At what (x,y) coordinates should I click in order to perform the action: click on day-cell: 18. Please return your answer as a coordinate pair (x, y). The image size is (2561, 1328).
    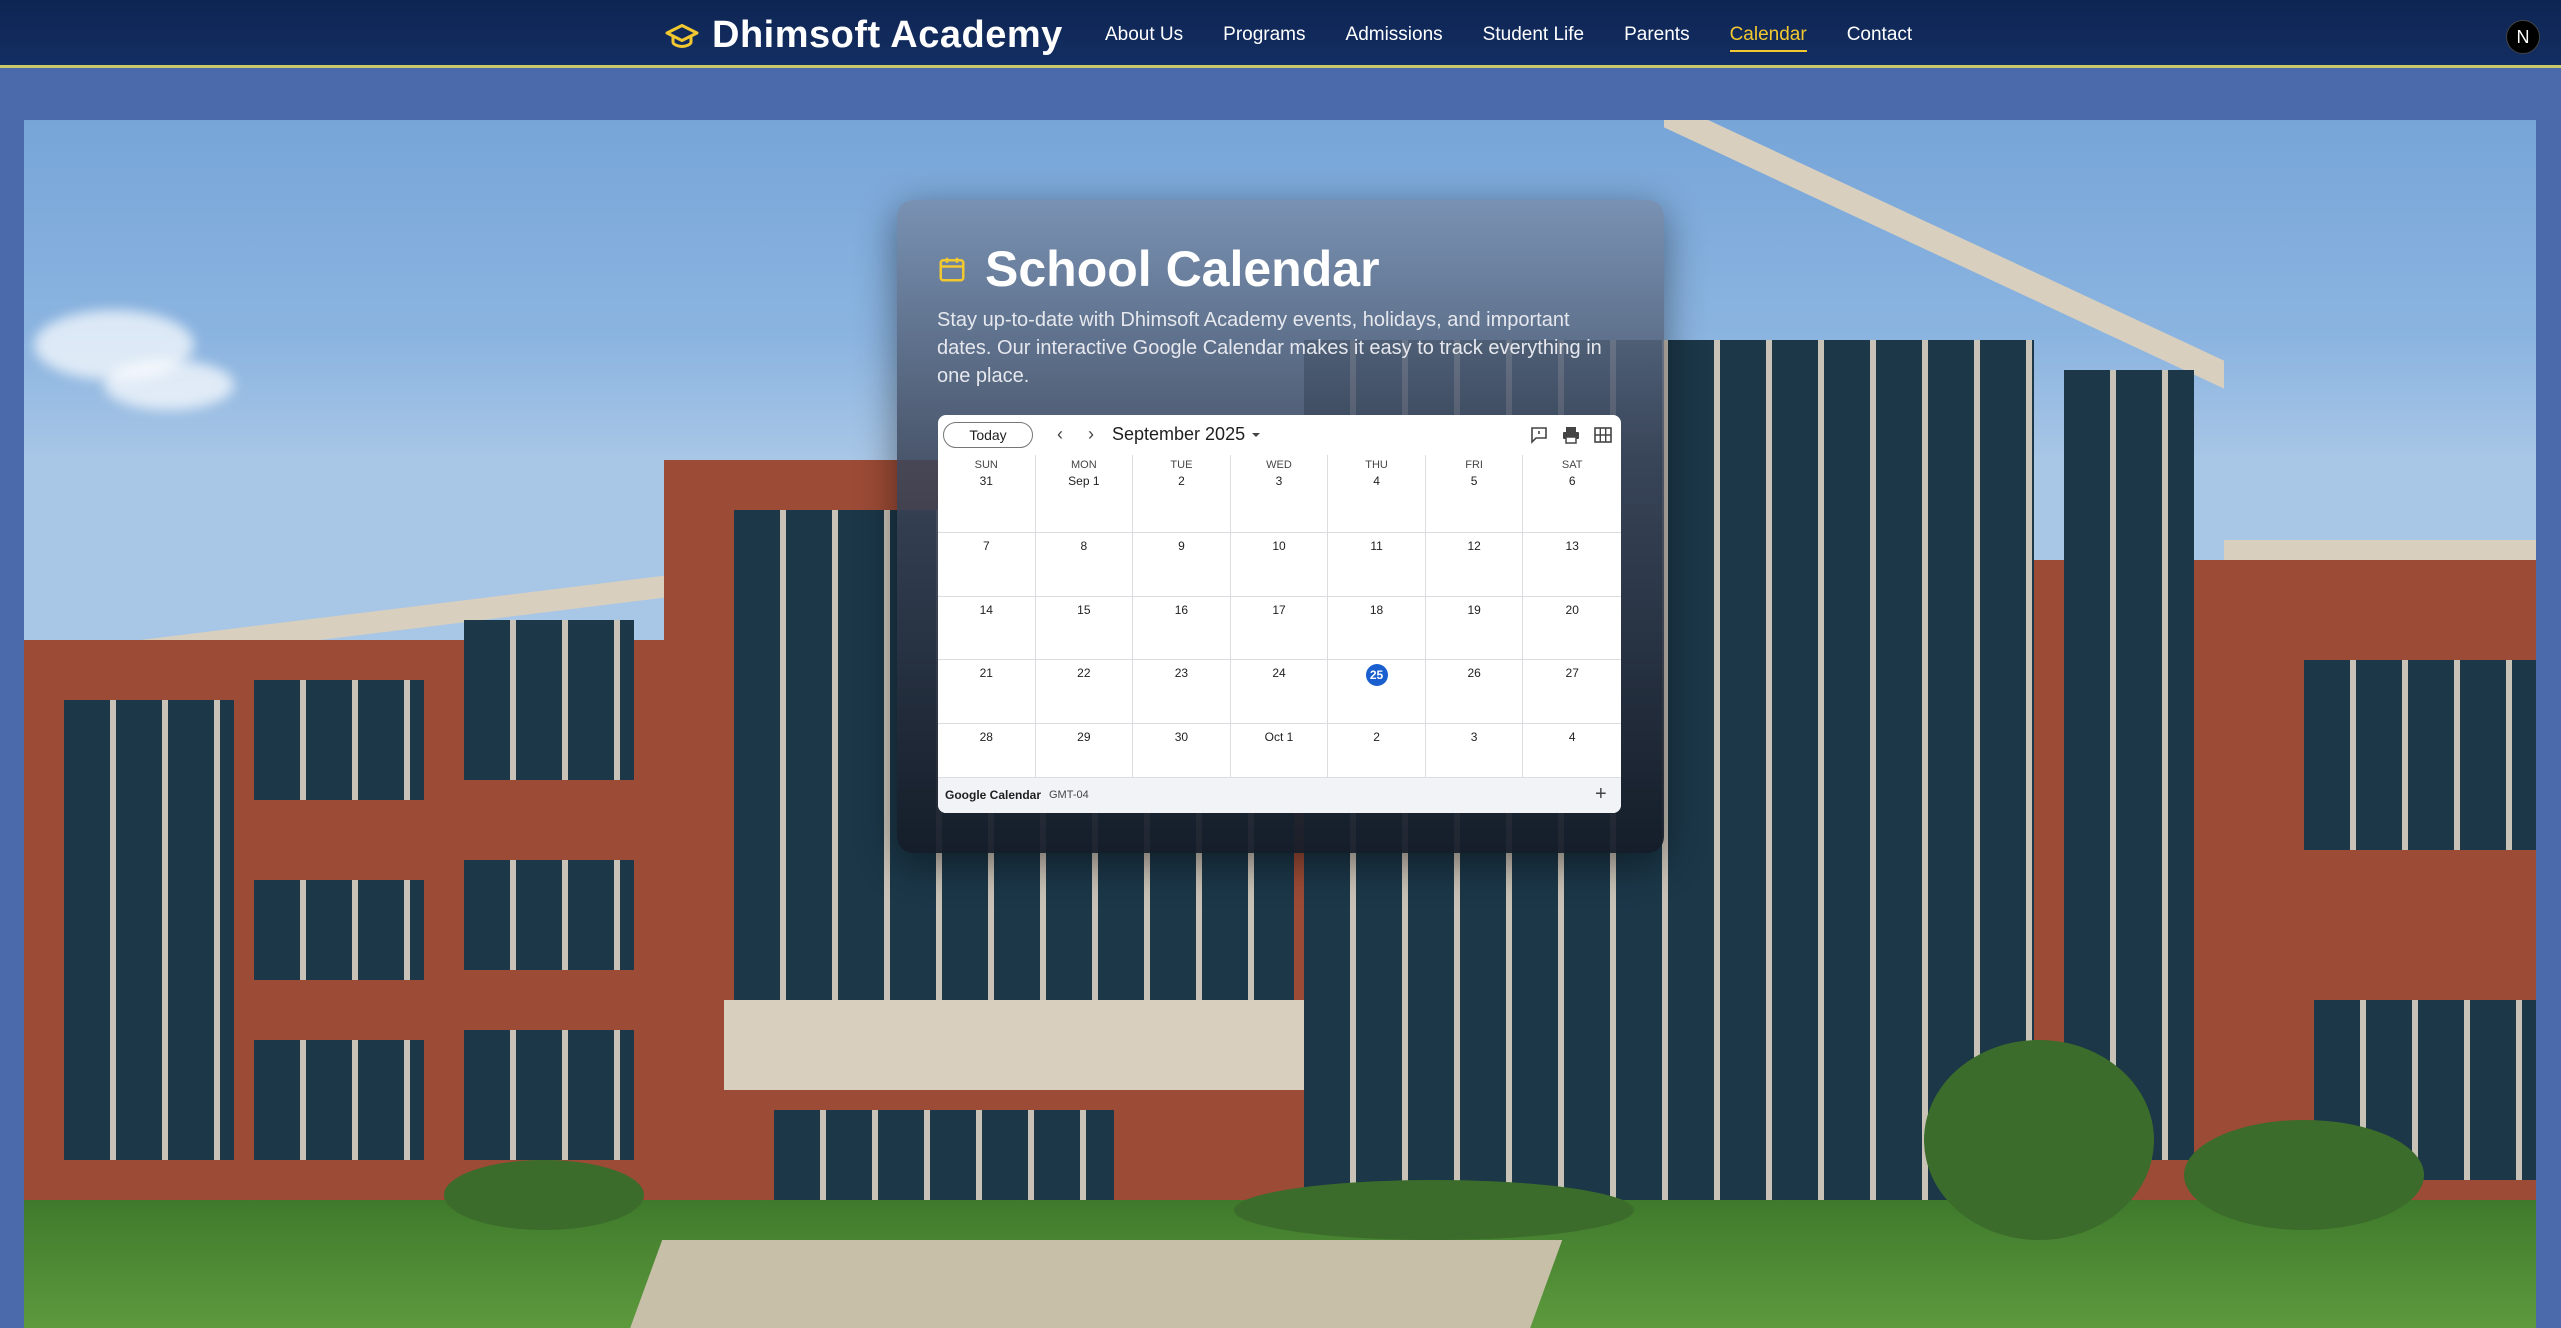
    Looking at the image, I should click on (1377, 628).